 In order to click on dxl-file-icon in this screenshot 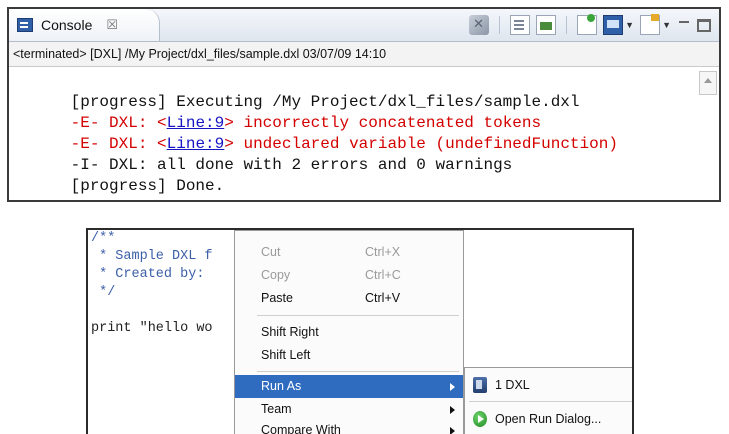, I will do `click(480, 385)`.